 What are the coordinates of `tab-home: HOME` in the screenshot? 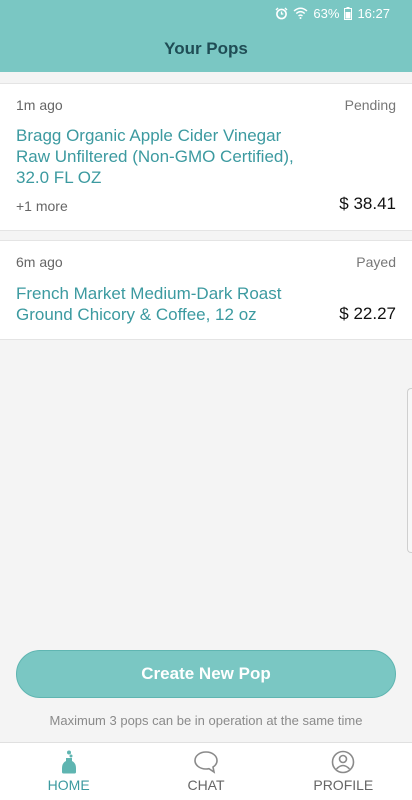 It's located at (68, 771).